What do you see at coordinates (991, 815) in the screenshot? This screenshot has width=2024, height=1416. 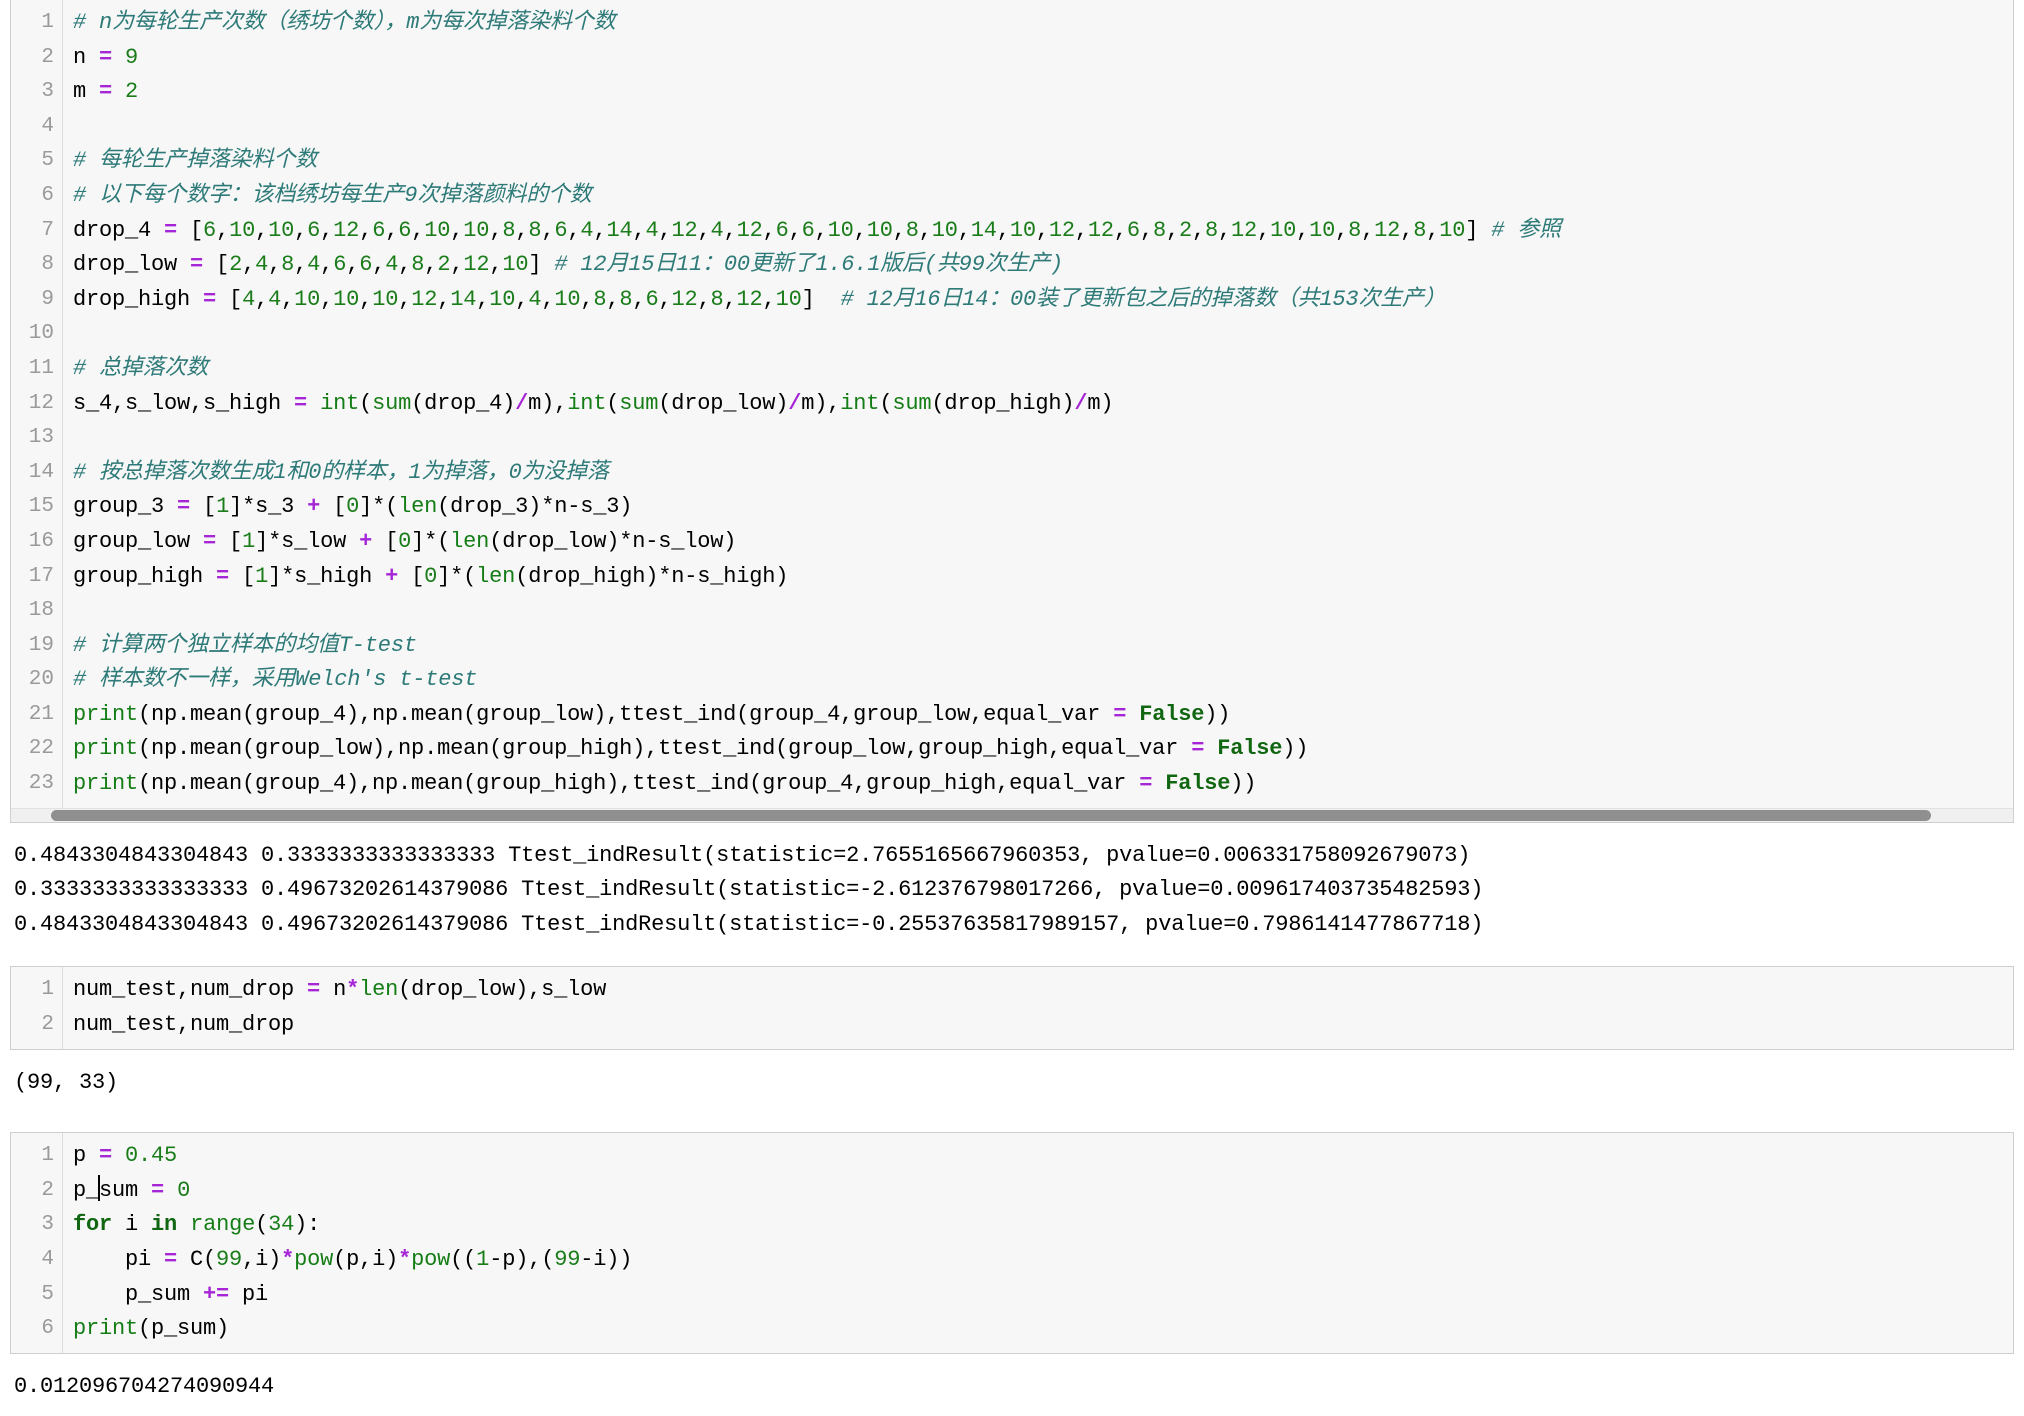 I see `scrollbar-thumb` at bounding box center [991, 815].